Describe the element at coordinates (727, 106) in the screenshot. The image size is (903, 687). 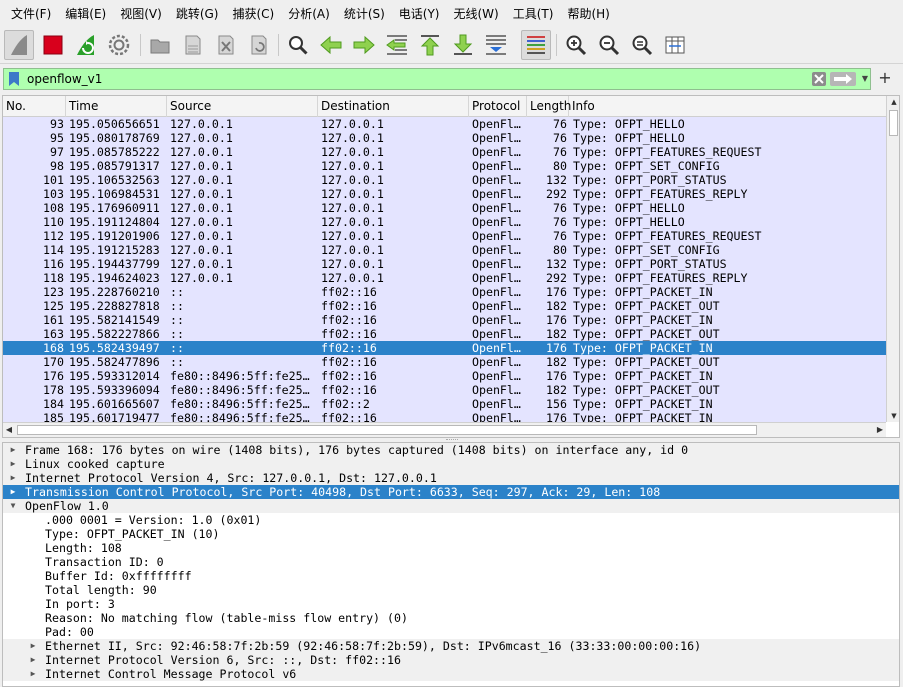
I see `column-header-info: Info` at that location.